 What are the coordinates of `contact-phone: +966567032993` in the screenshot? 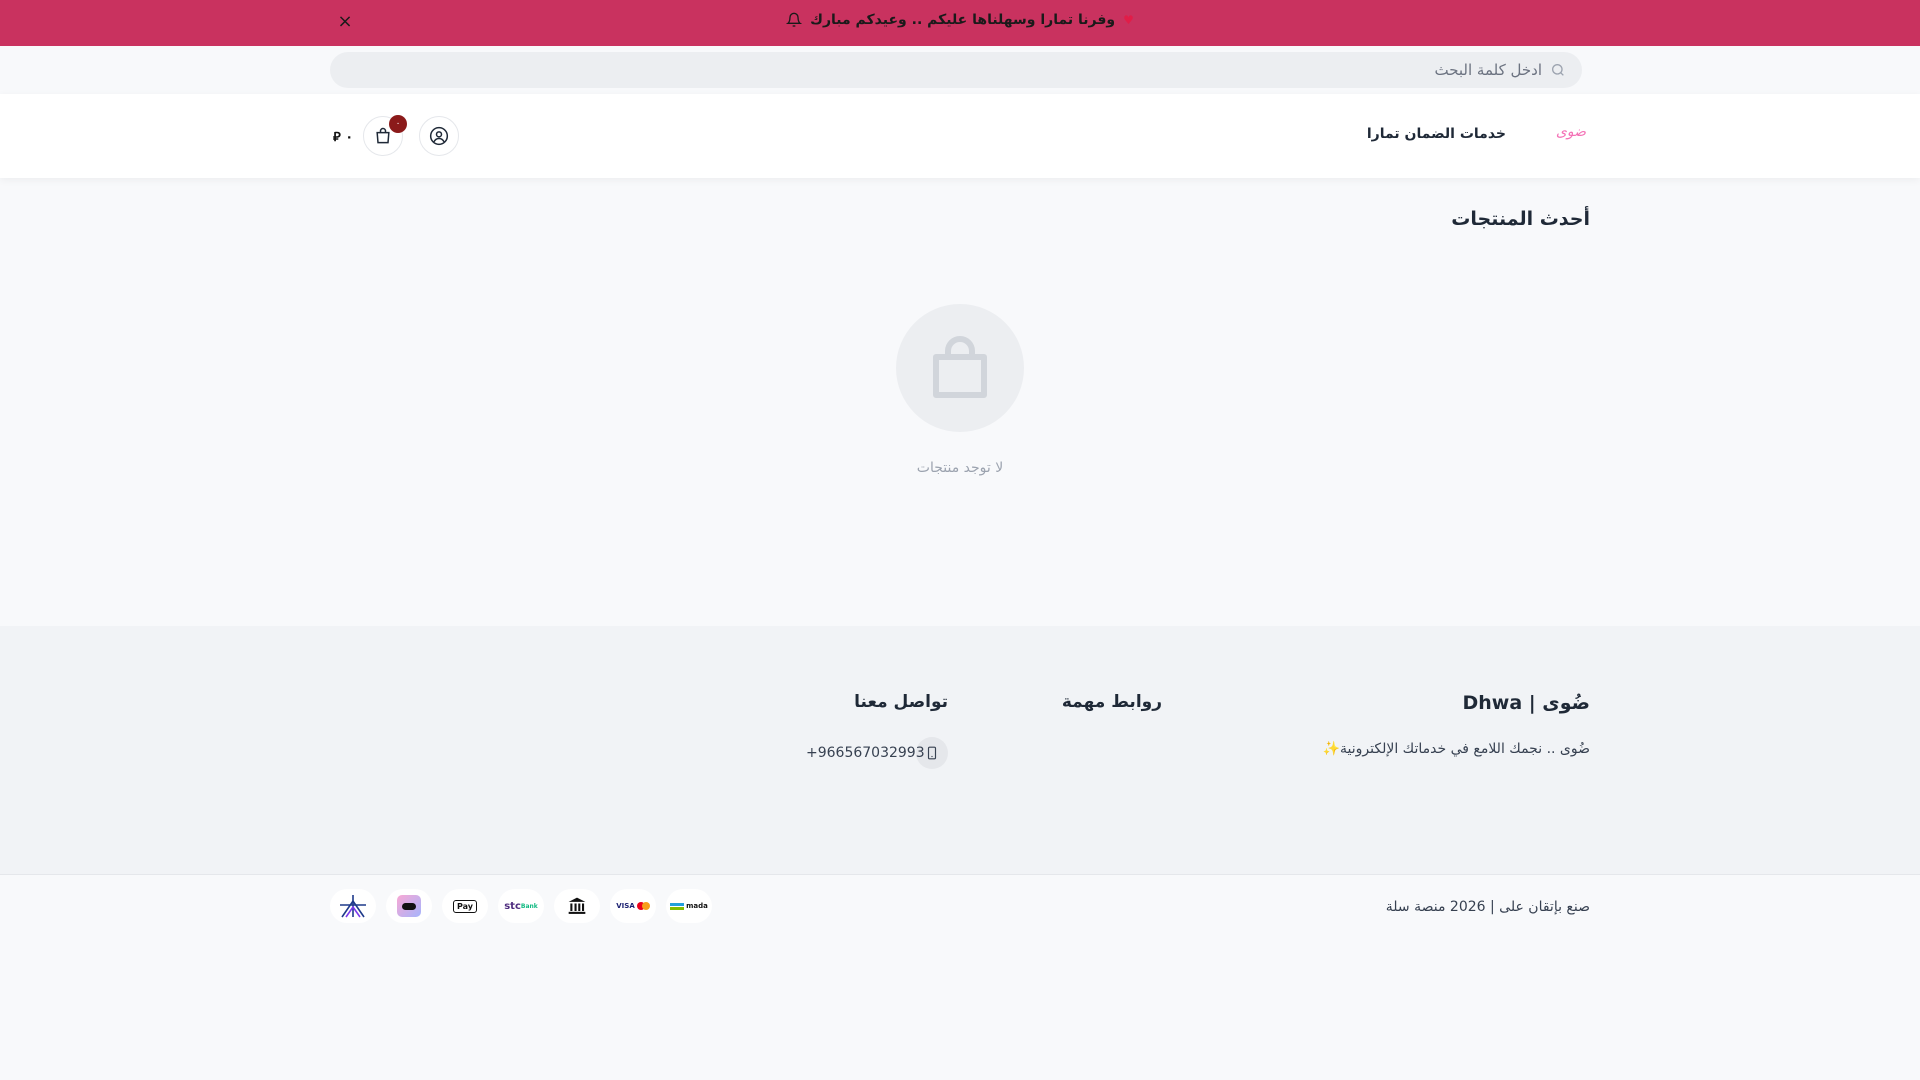 It's located at (865, 753).